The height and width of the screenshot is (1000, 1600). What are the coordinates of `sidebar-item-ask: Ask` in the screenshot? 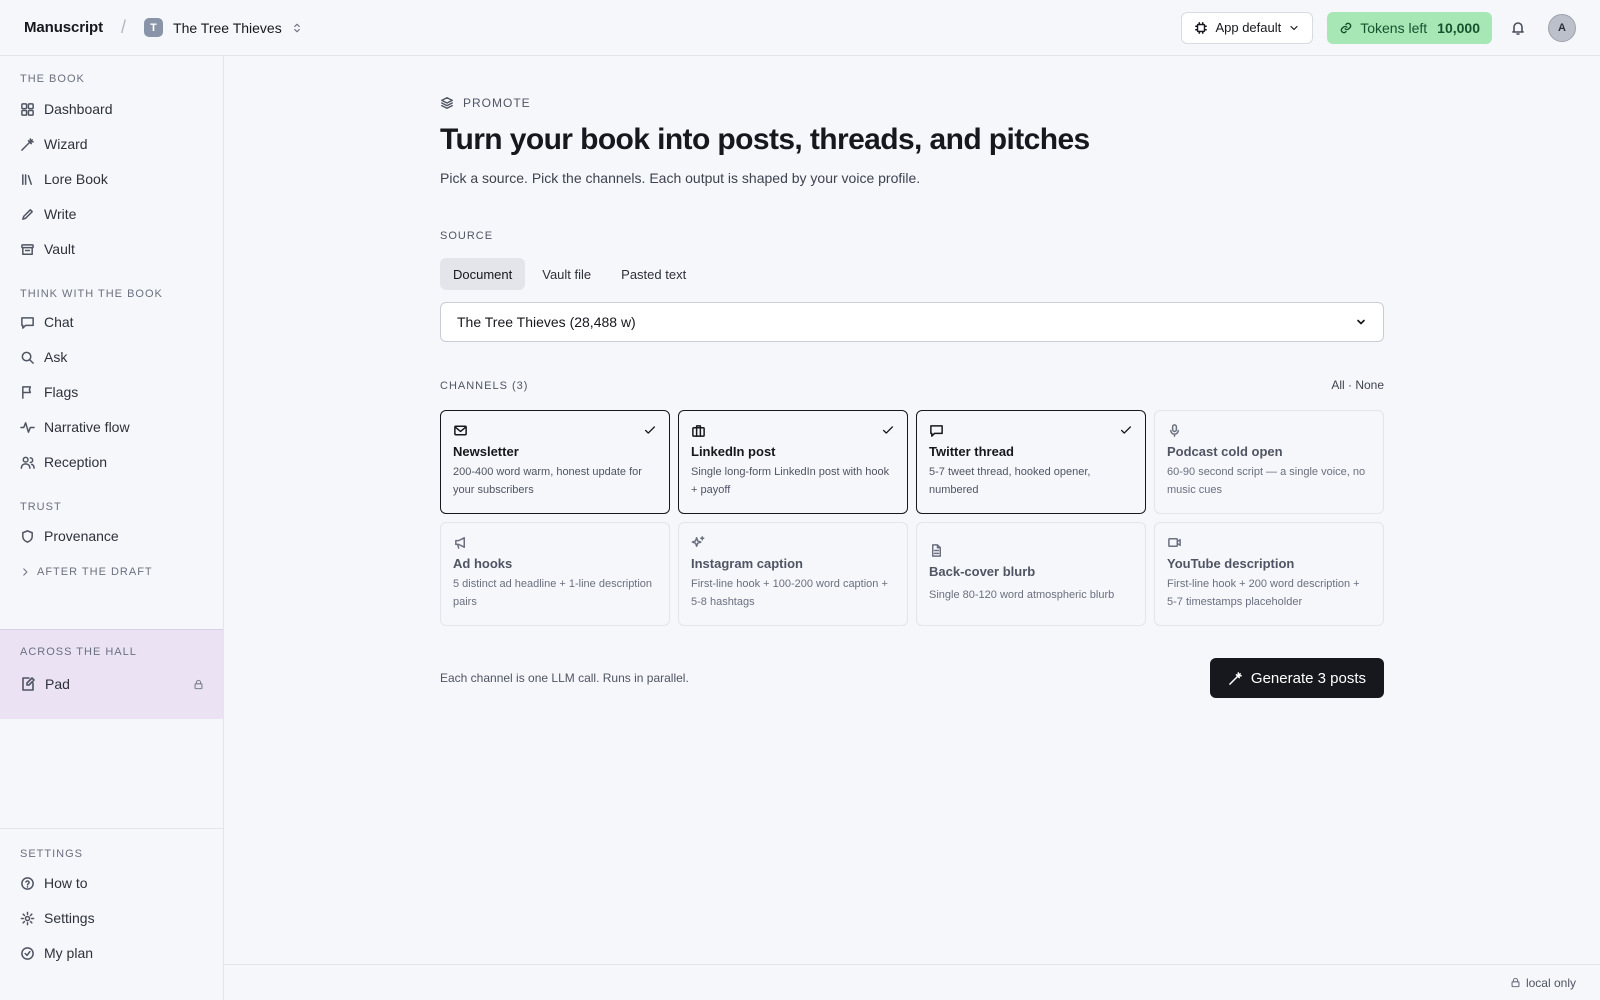 It's located at (115, 357).